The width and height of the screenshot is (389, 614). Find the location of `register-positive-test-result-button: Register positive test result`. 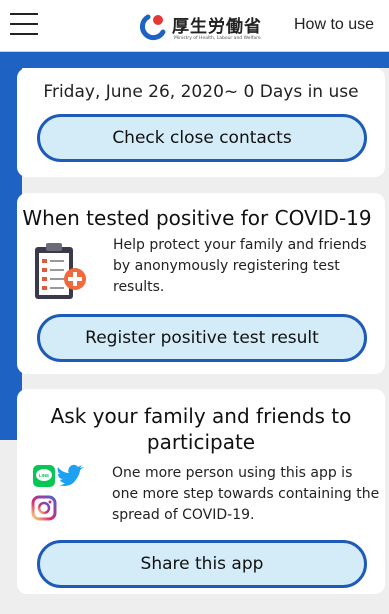

register-positive-test-result-button: Register positive test result is located at coordinates (202, 338).